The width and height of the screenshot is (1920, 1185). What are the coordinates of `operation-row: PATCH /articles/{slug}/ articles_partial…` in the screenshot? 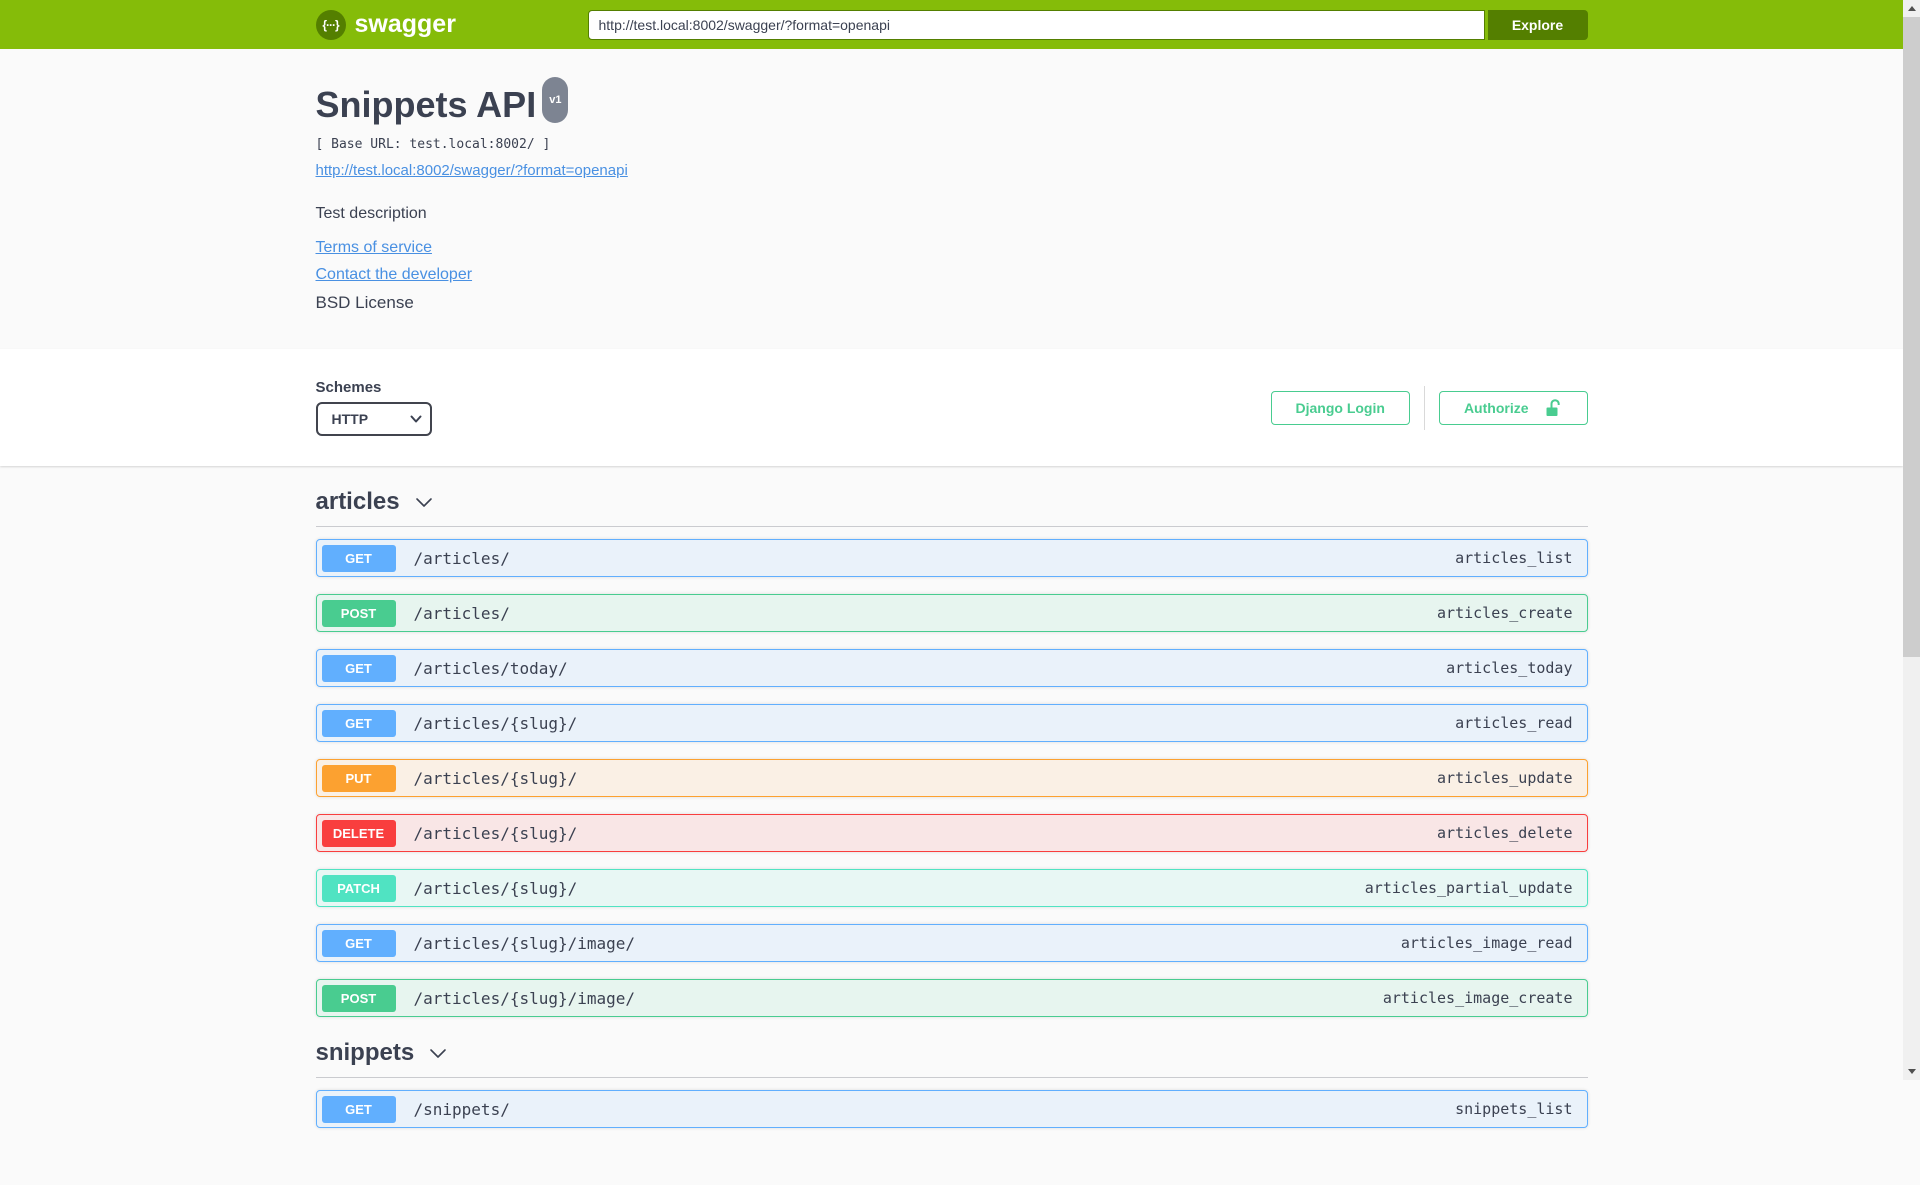 It's located at (951, 888).